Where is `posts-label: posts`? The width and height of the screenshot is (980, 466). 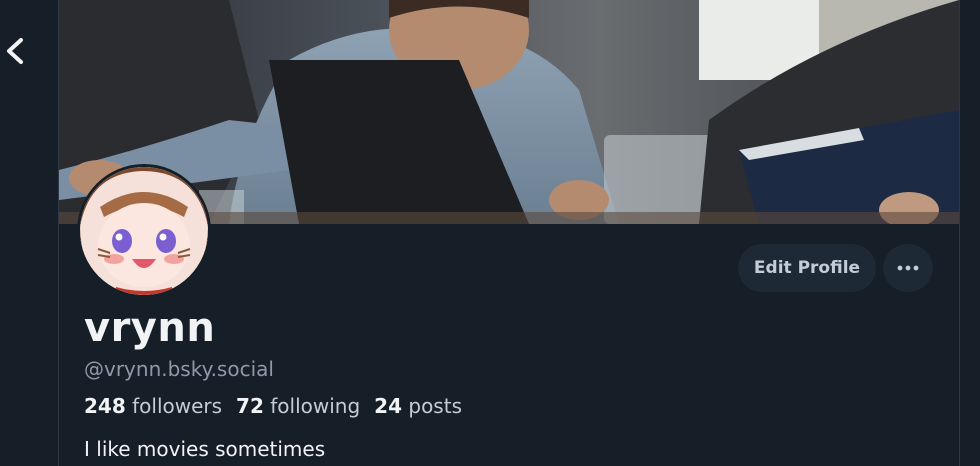 posts-label: posts is located at coordinates (435, 406).